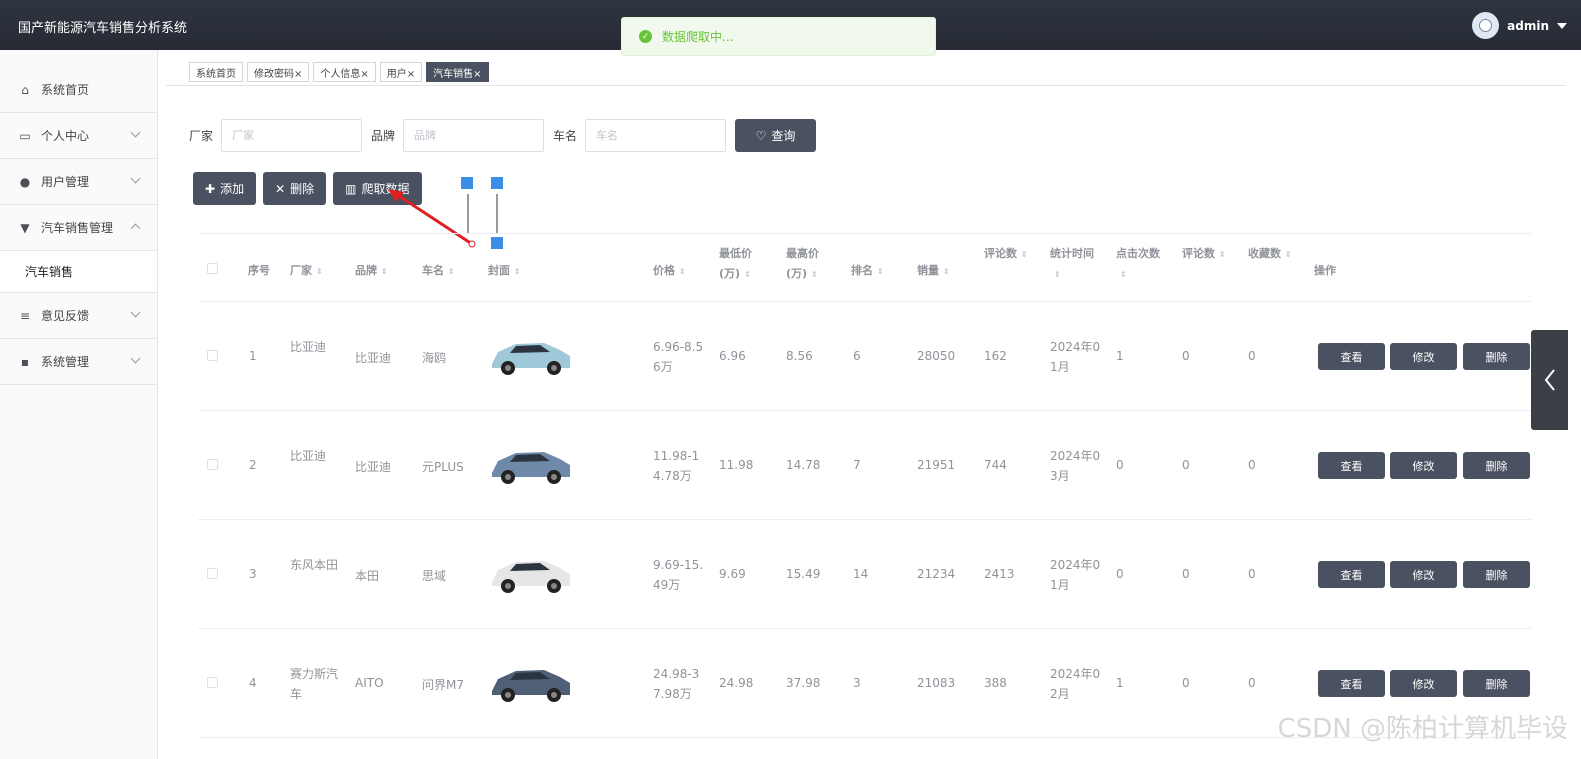  Describe the element at coordinates (457, 72) in the screenshot. I see `tab-car-sales: 汽车销售×` at that location.